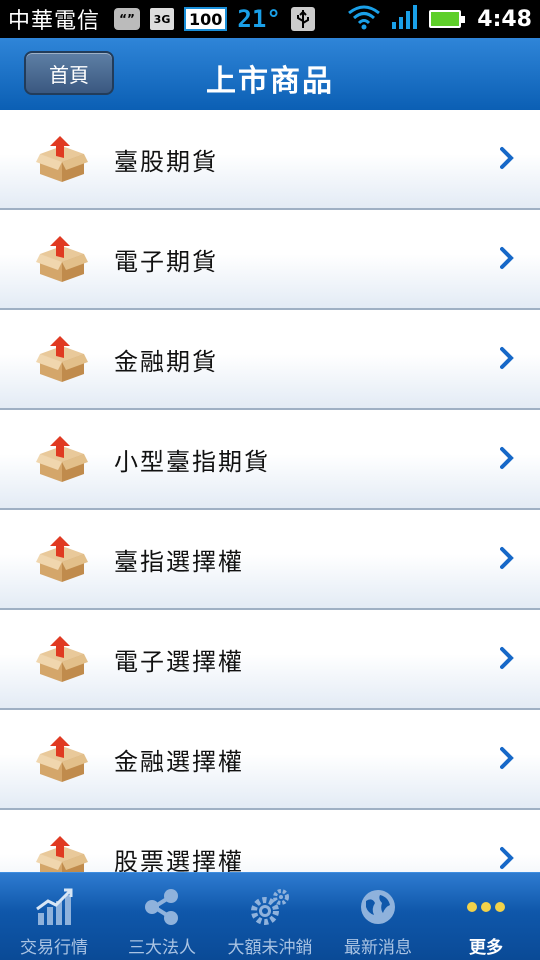  Describe the element at coordinates (54, 907) in the screenshot. I see `chart-icon` at that location.